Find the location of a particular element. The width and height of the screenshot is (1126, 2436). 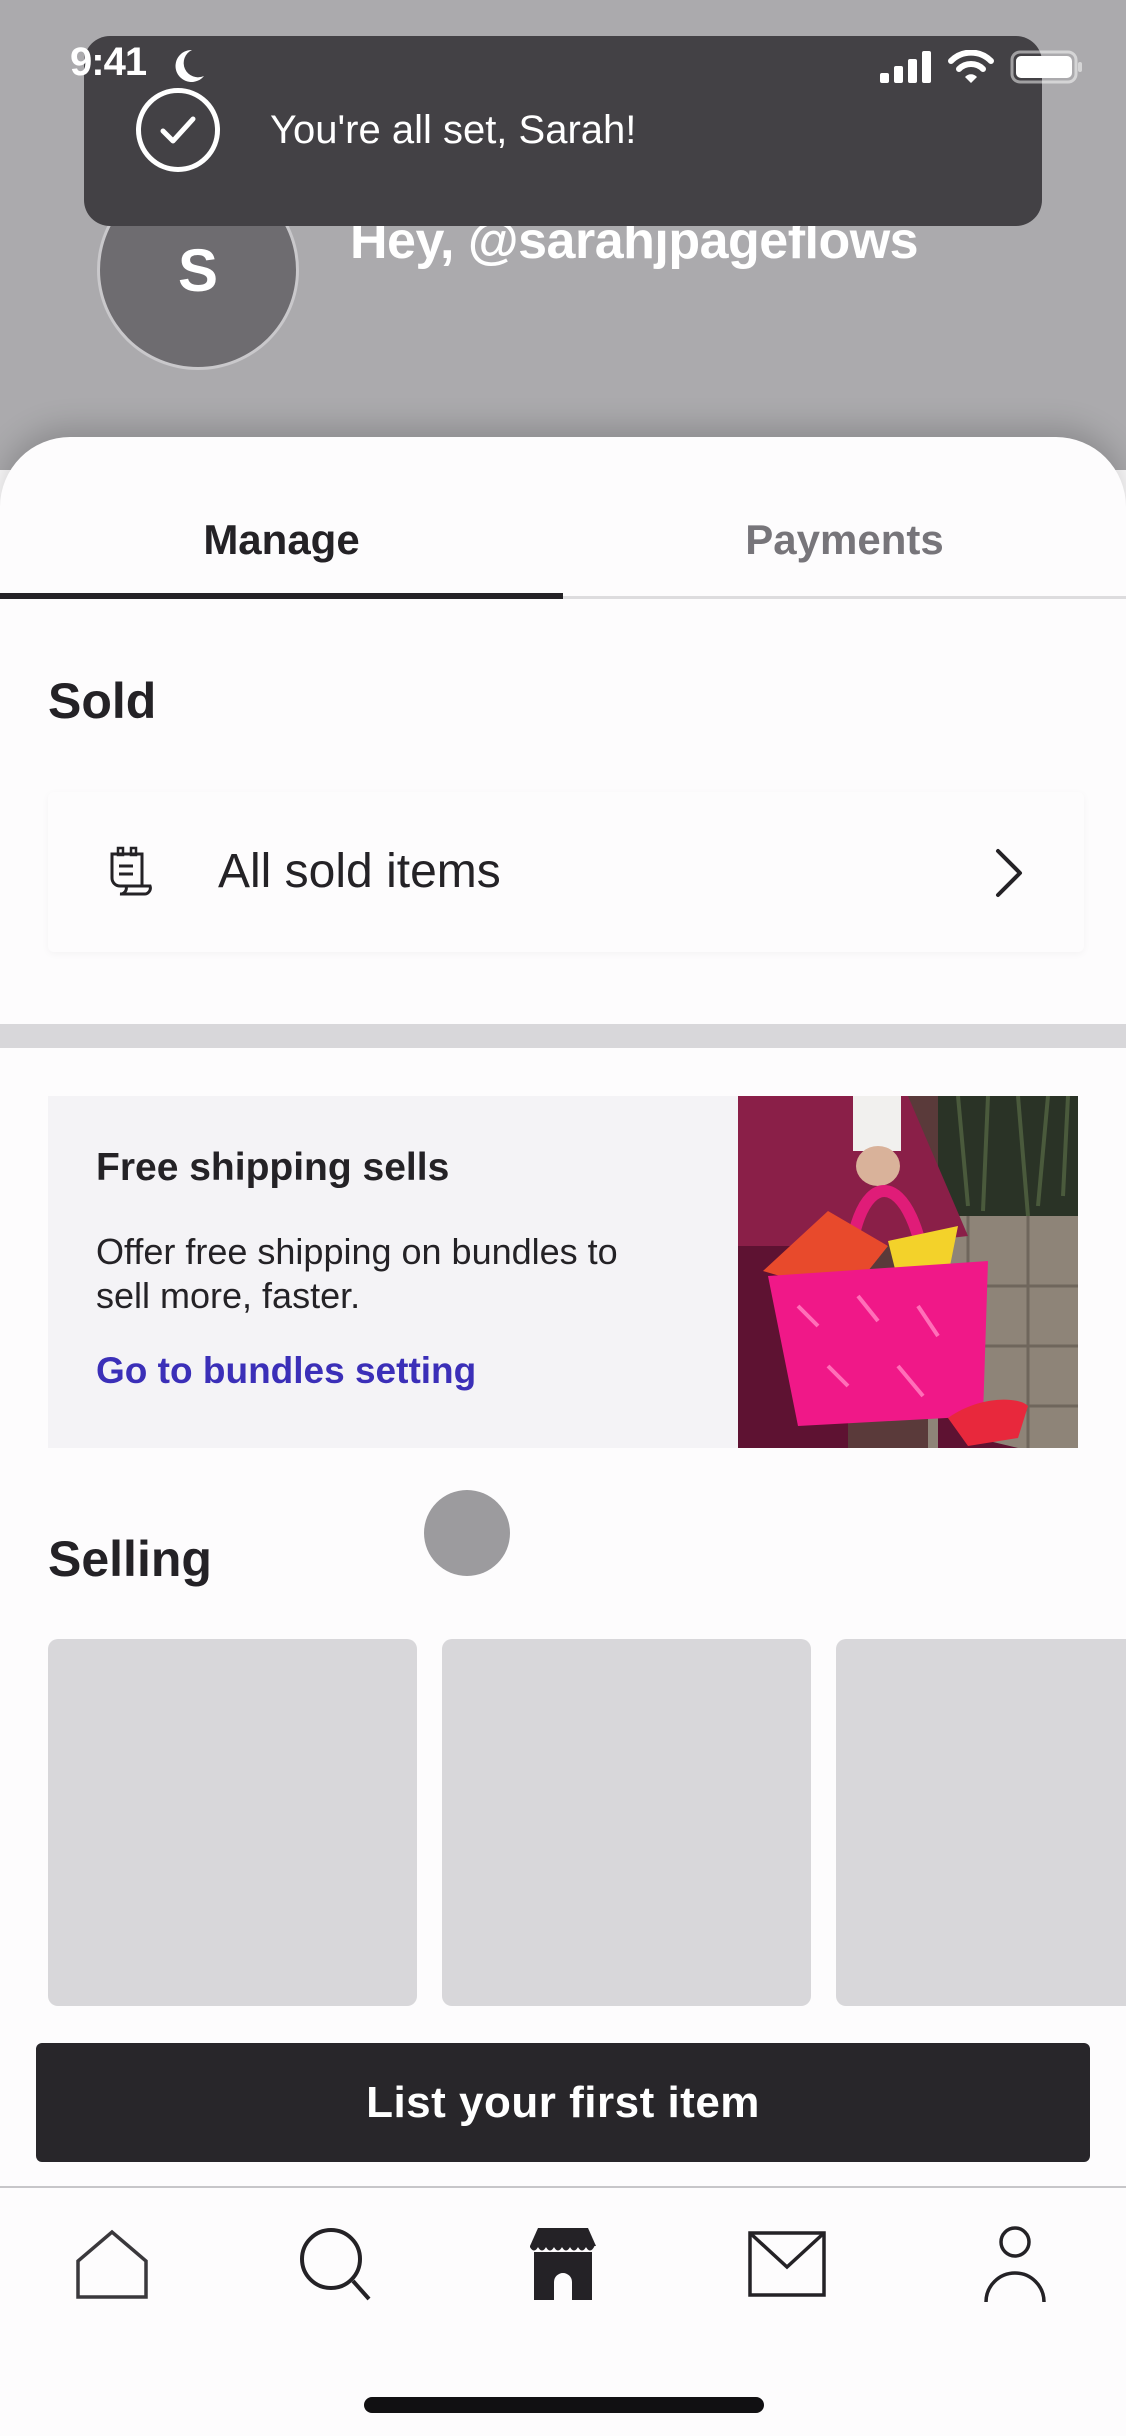

nav-home is located at coordinates (112, 2266).